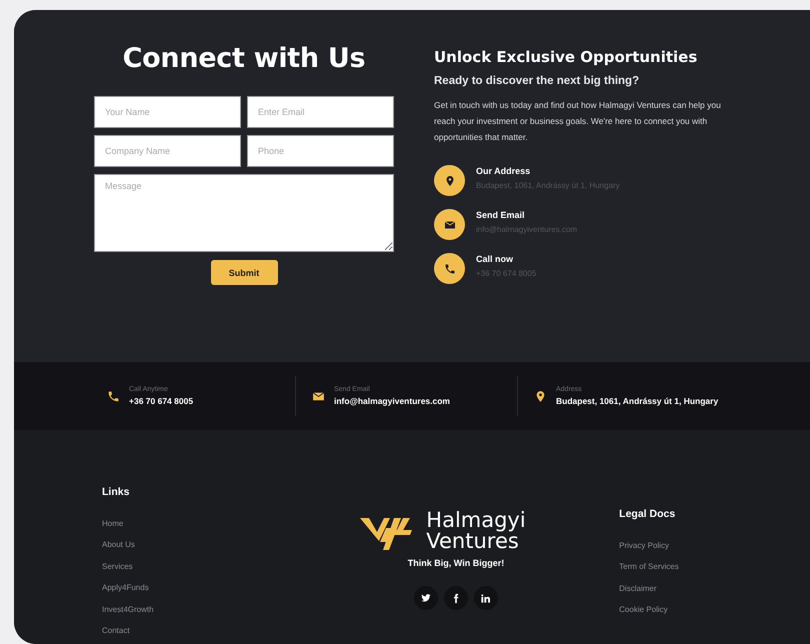 The width and height of the screenshot is (810, 644). What do you see at coordinates (495, 259) in the screenshot?
I see `contact-label: Call now` at bounding box center [495, 259].